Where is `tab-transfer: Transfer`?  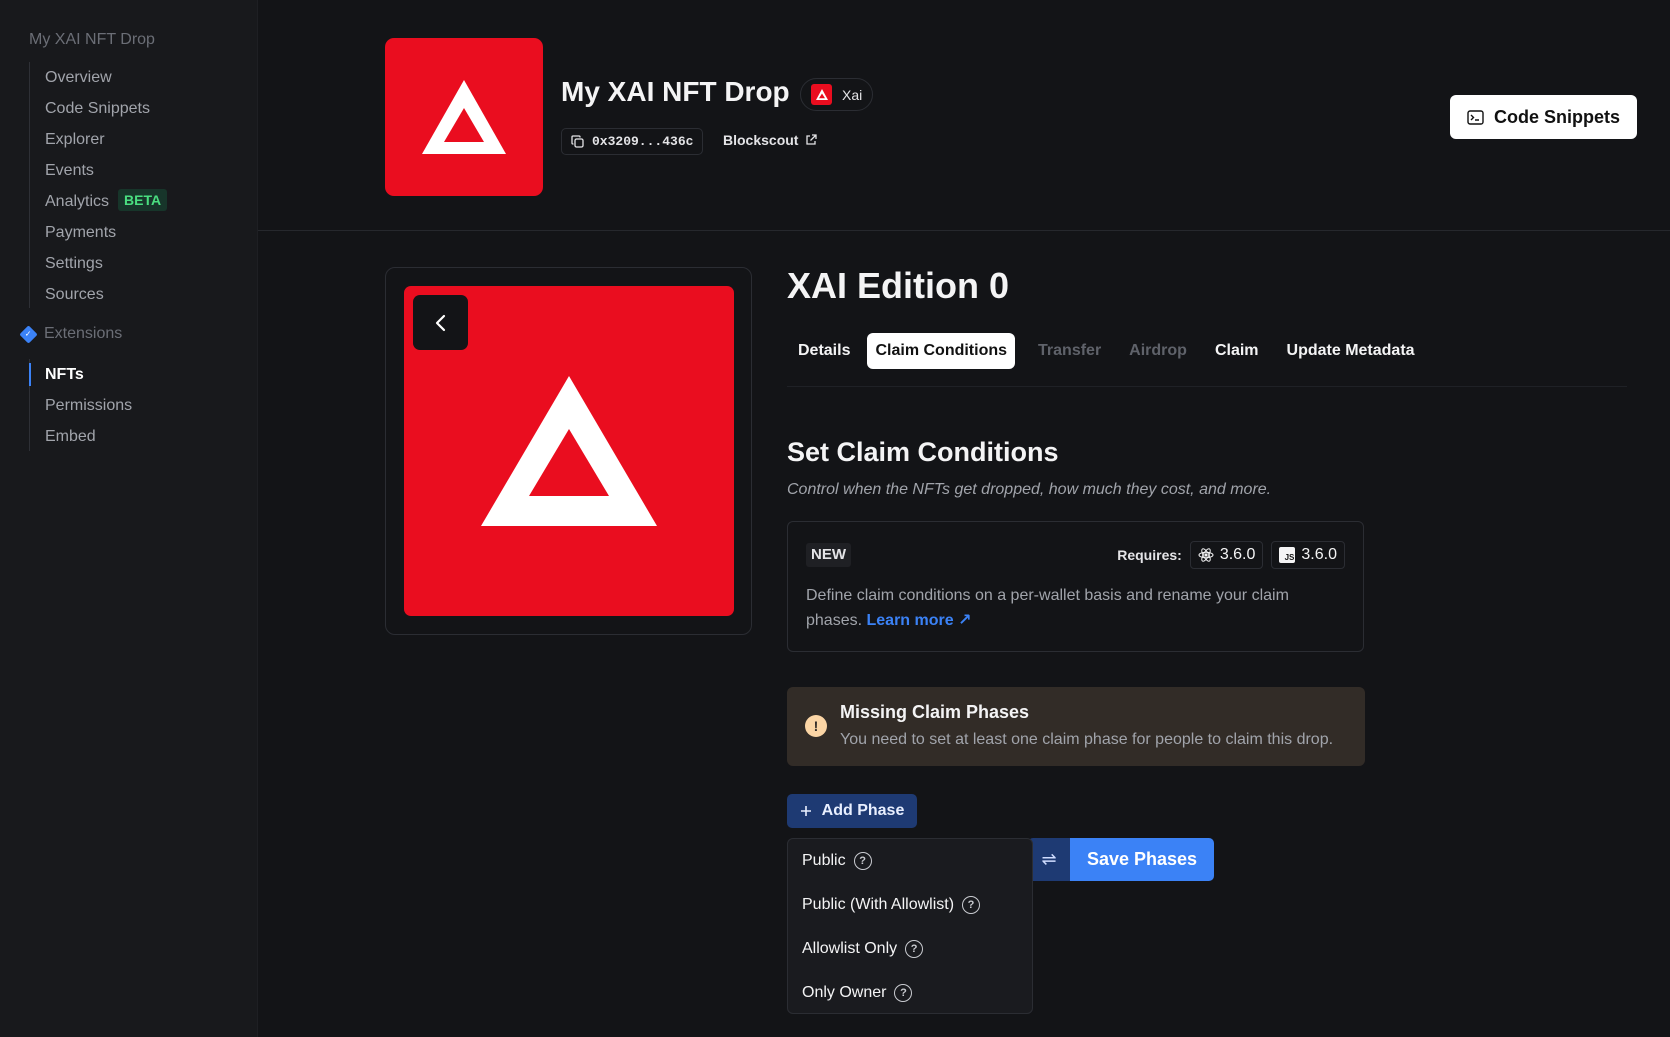
tab-transfer: Transfer is located at coordinates (1069, 351).